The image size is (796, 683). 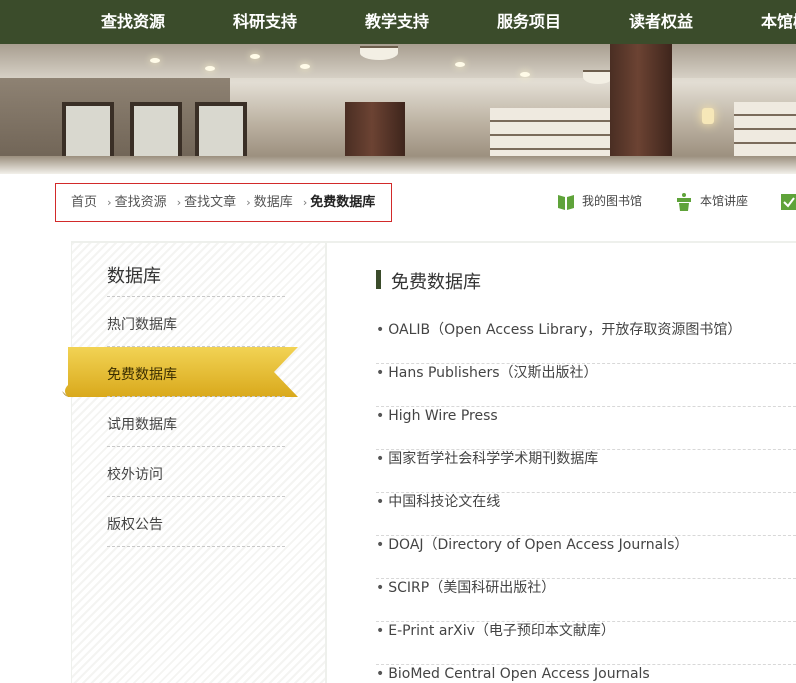 I want to click on nav-item-about-library: 本馆概, so click(x=778, y=22).